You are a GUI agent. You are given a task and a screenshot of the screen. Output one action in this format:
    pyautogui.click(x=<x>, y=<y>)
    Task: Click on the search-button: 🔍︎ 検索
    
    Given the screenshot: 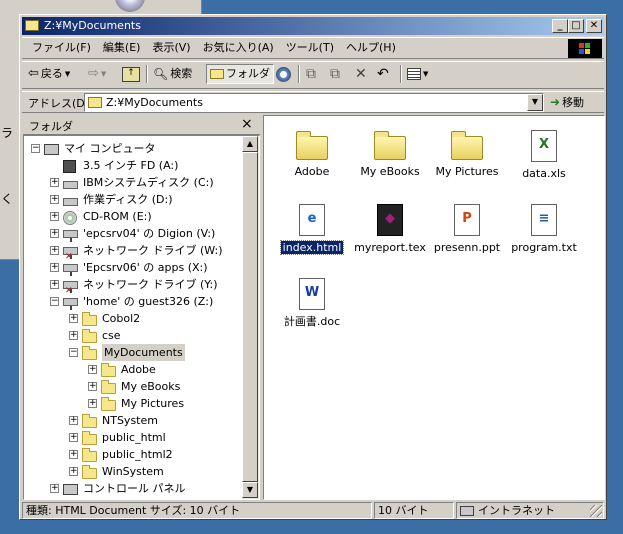 What is the action you would take?
    pyautogui.click(x=172, y=74)
    